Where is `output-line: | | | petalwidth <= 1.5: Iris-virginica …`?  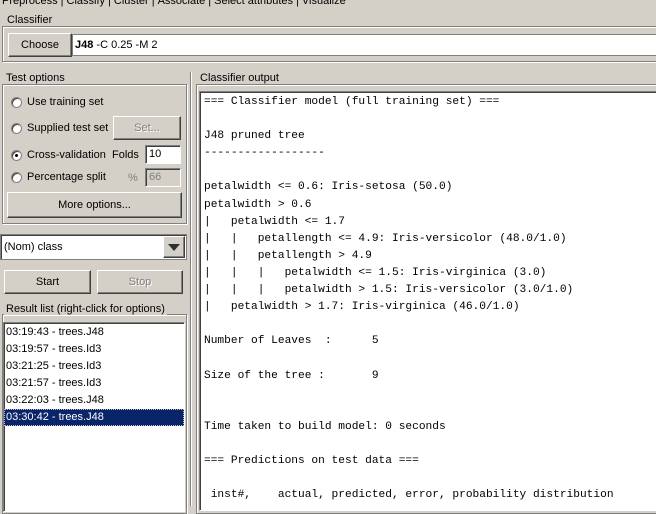
output-line: | | | petalwidth <= 1.5: Iris-virginica … is located at coordinates (375, 272).